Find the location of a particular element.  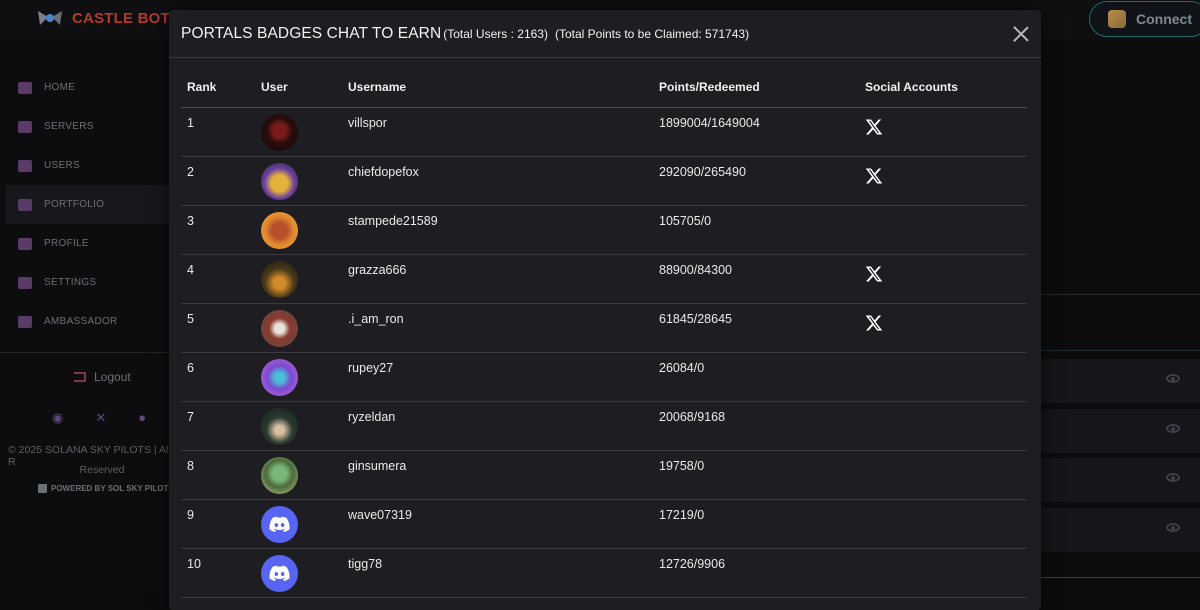

points-cell: 19758/0 is located at coordinates (756, 475).